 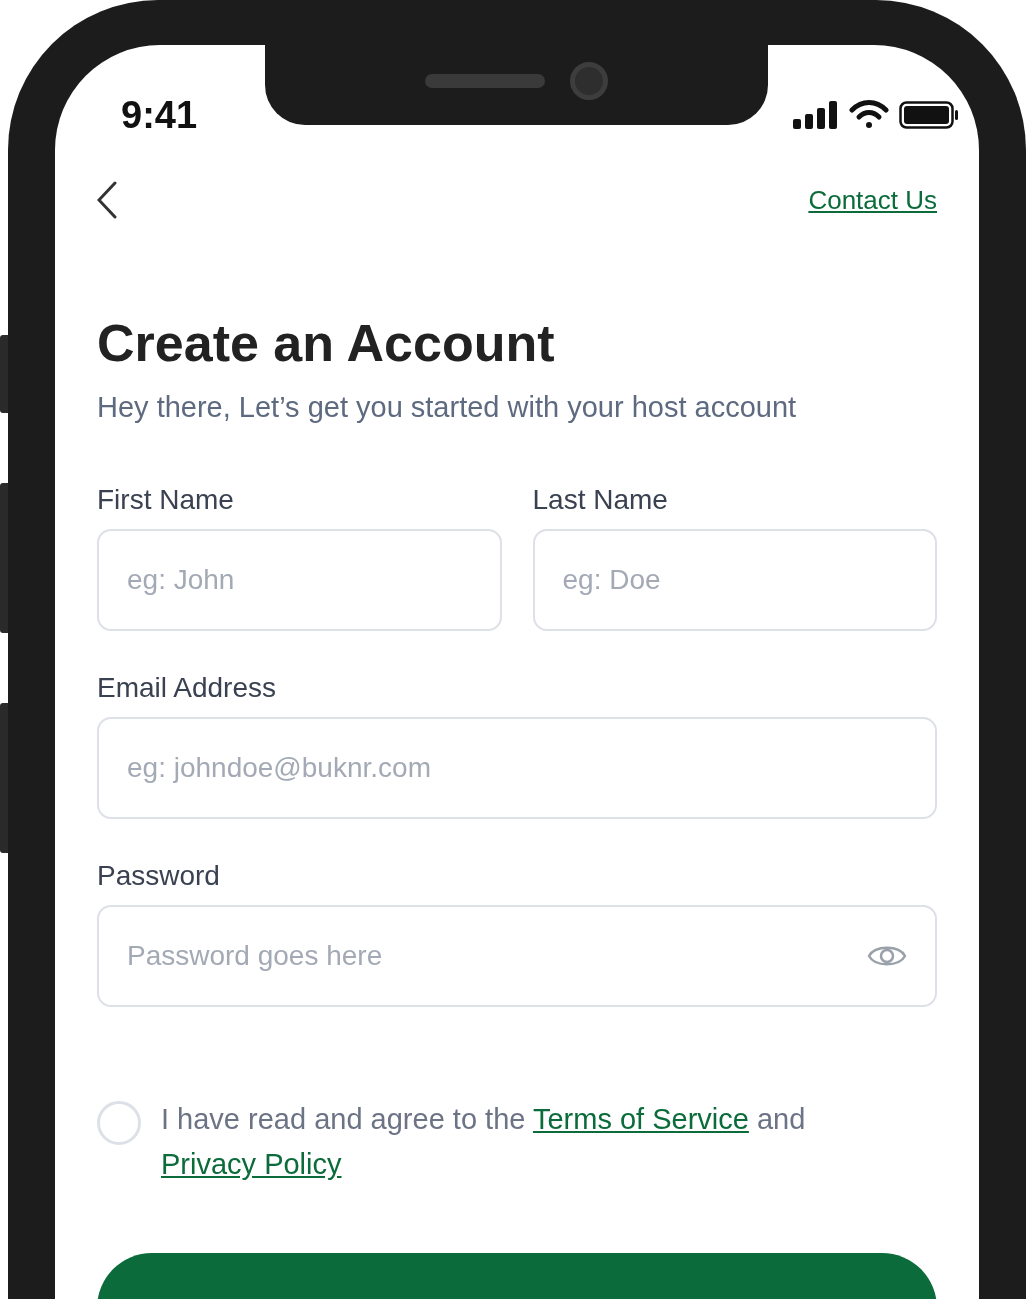 What do you see at coordinates (600, 500) in the screenshot?
I see `field-label: Last Name` at bounding box center [600, 500].